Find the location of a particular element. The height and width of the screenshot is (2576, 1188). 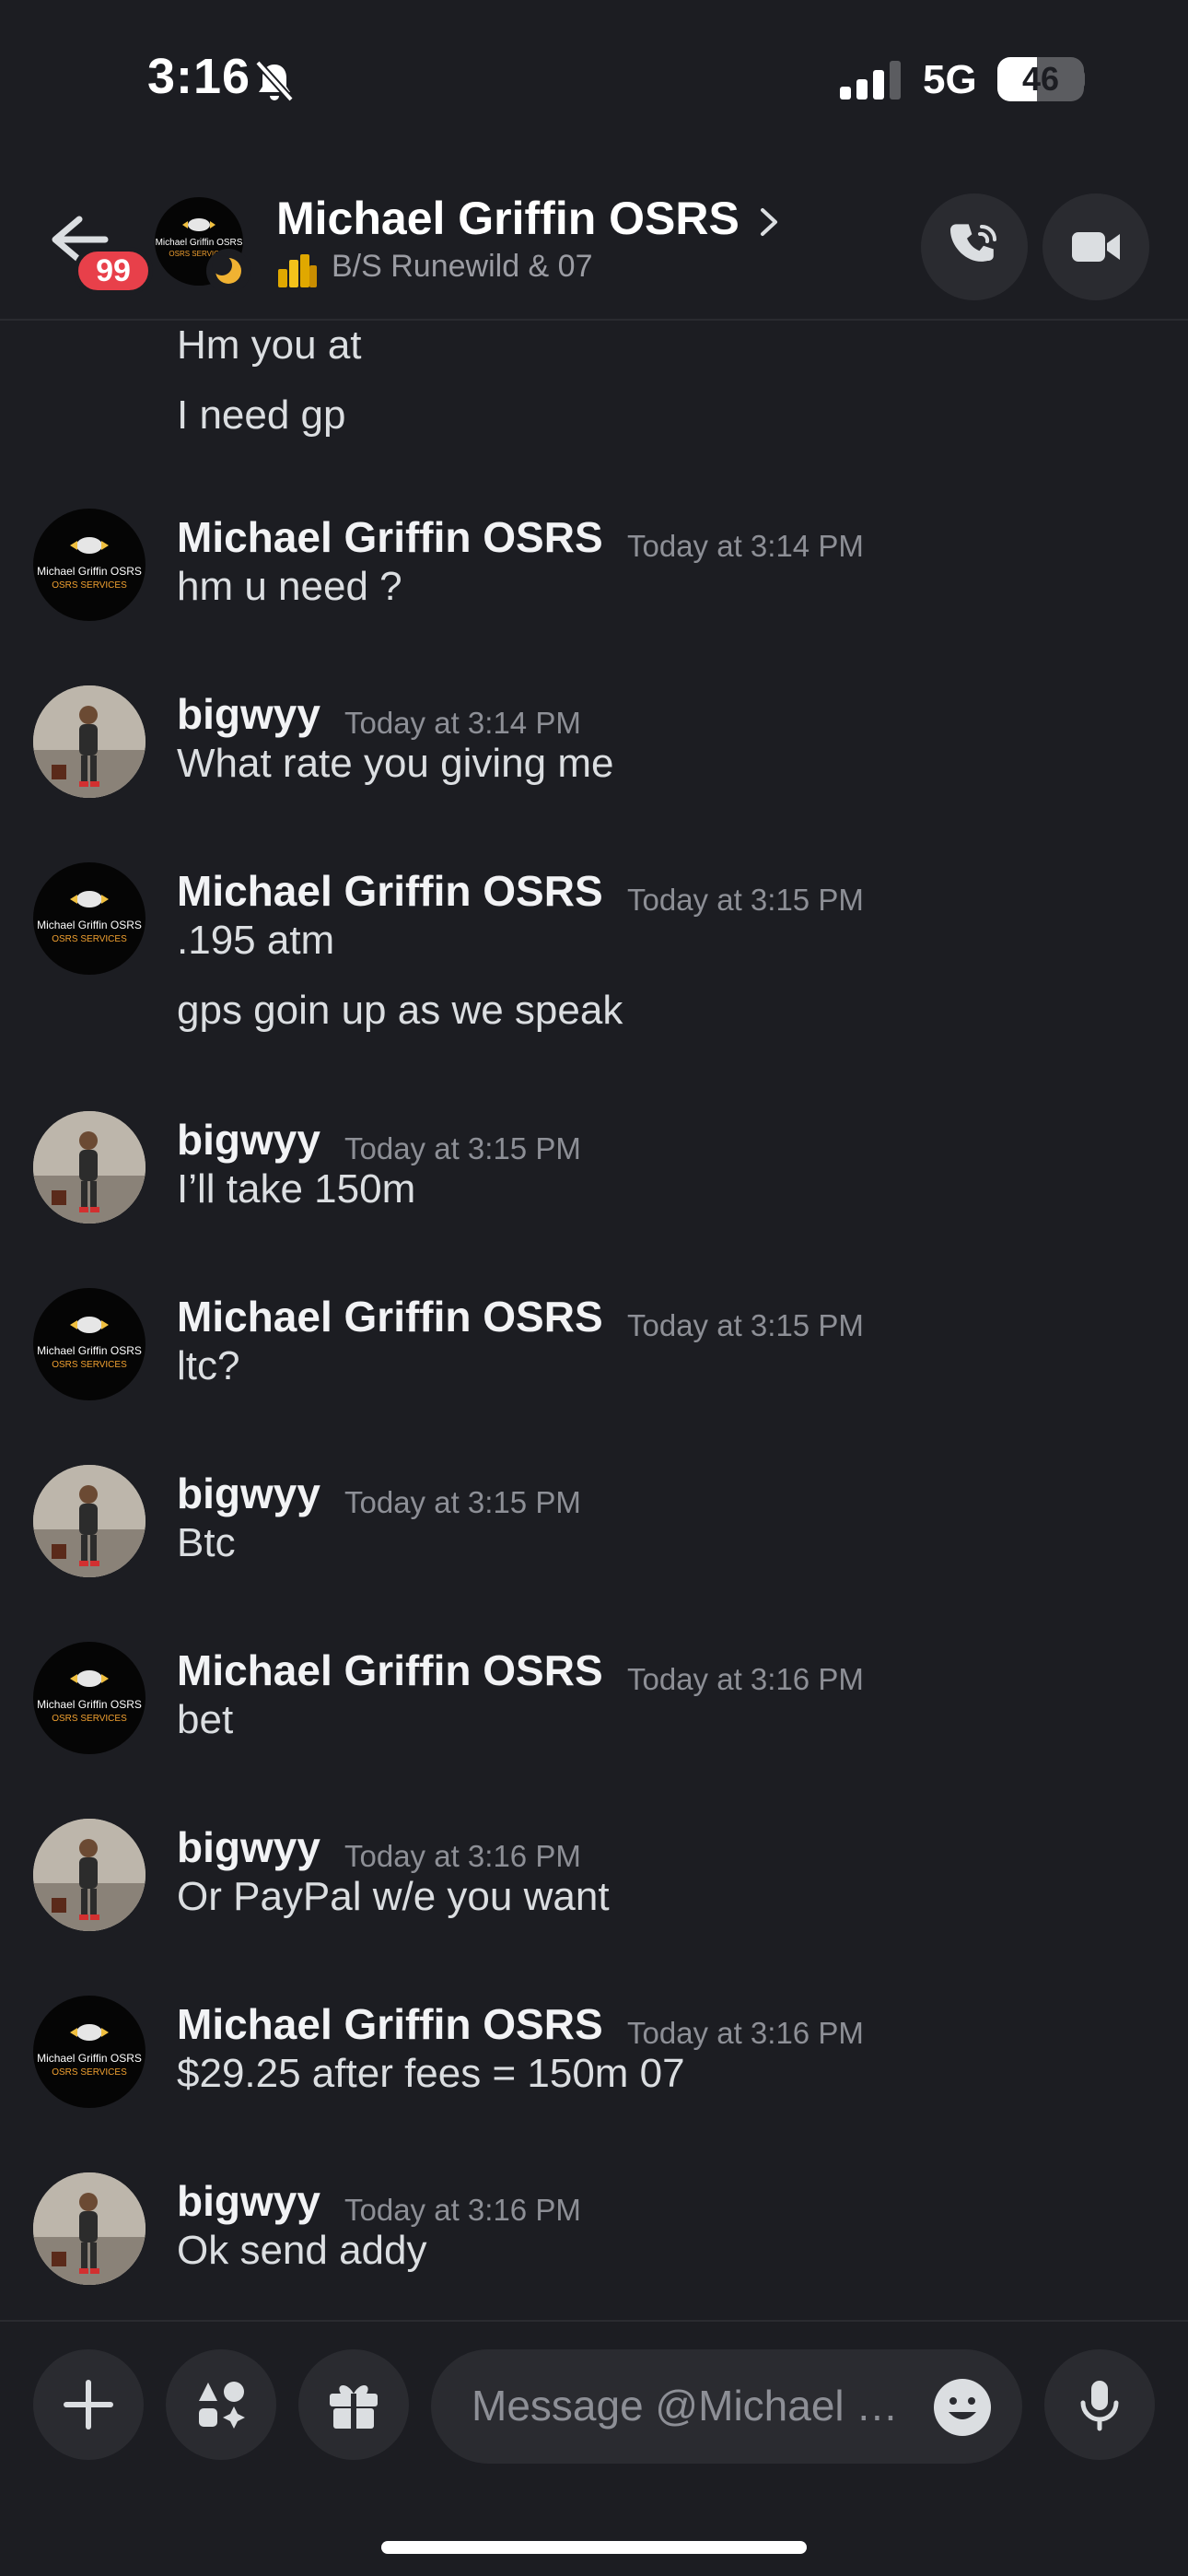

apps-icon is located at coordinates (222, 2405).